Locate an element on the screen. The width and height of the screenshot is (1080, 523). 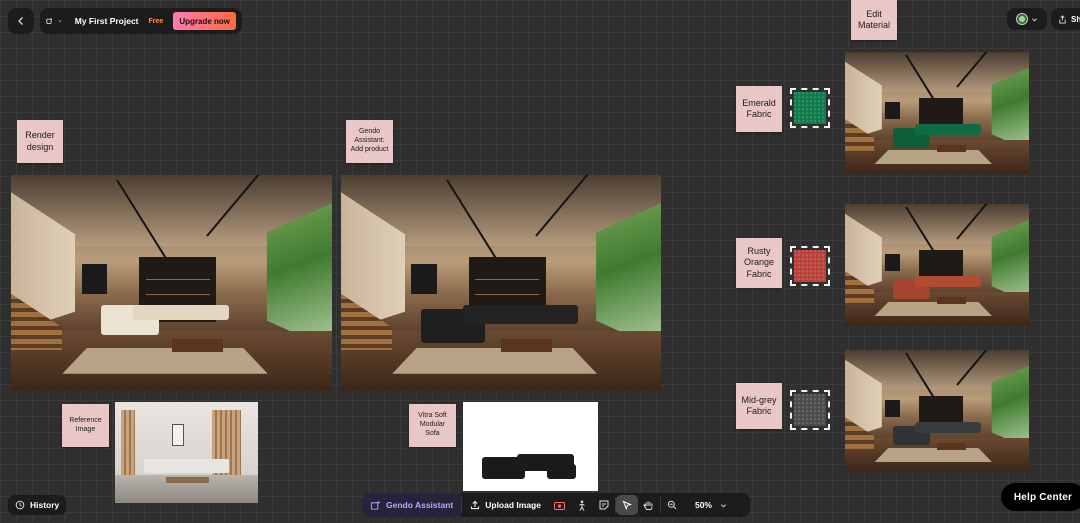
person-tool is located at coordinates (582, 505).